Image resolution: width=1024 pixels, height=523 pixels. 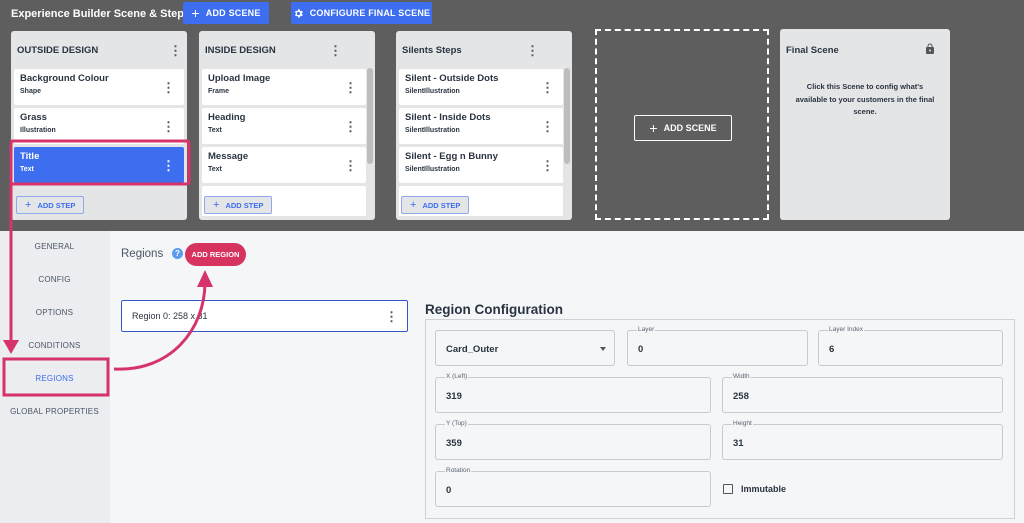 I want to click on add-region-button: ADD REGION, so click(x=215, y=254).